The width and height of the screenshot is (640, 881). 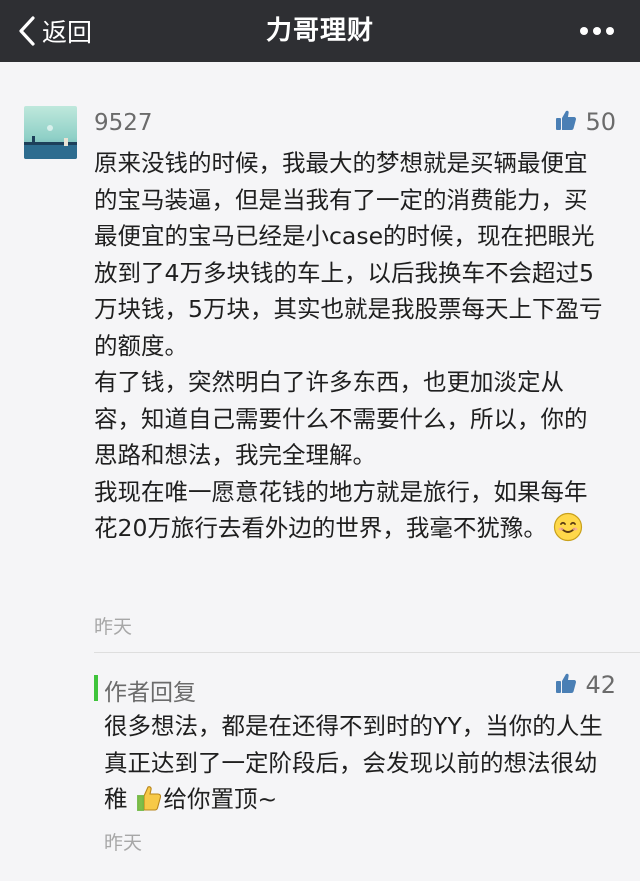 I want to click on reply-text-part: 给你置顶~, so click(x=220, y=799).